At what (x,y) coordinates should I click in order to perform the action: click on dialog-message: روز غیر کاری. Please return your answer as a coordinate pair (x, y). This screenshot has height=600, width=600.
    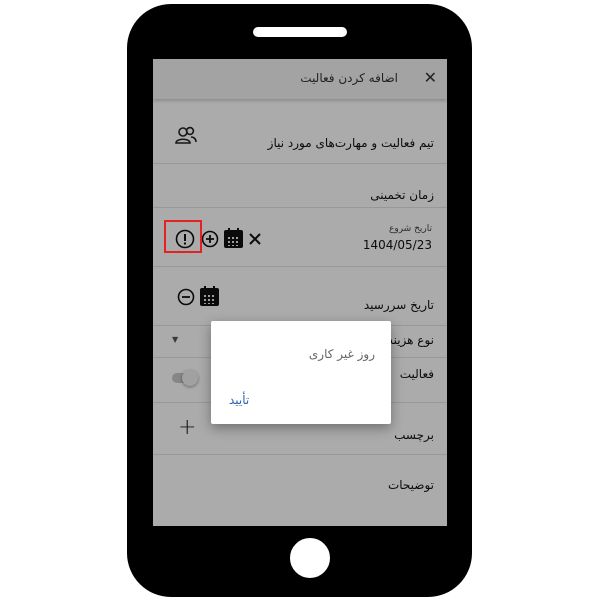
    Looking at the image, I should click on (341, 354).